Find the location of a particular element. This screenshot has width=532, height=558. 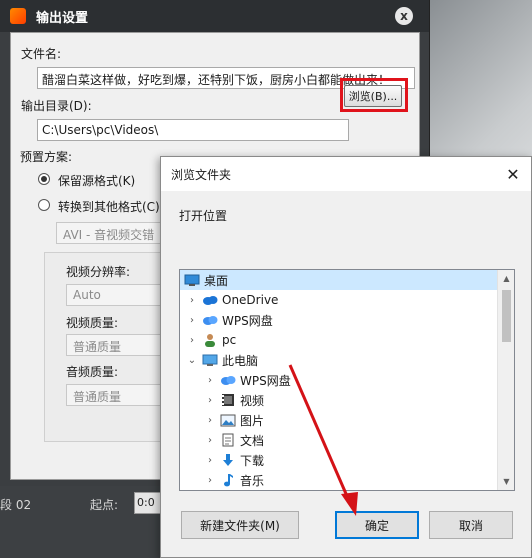

tree-item-this-pc: ⌄ 此电脑 is located at coordinates (219, 360).